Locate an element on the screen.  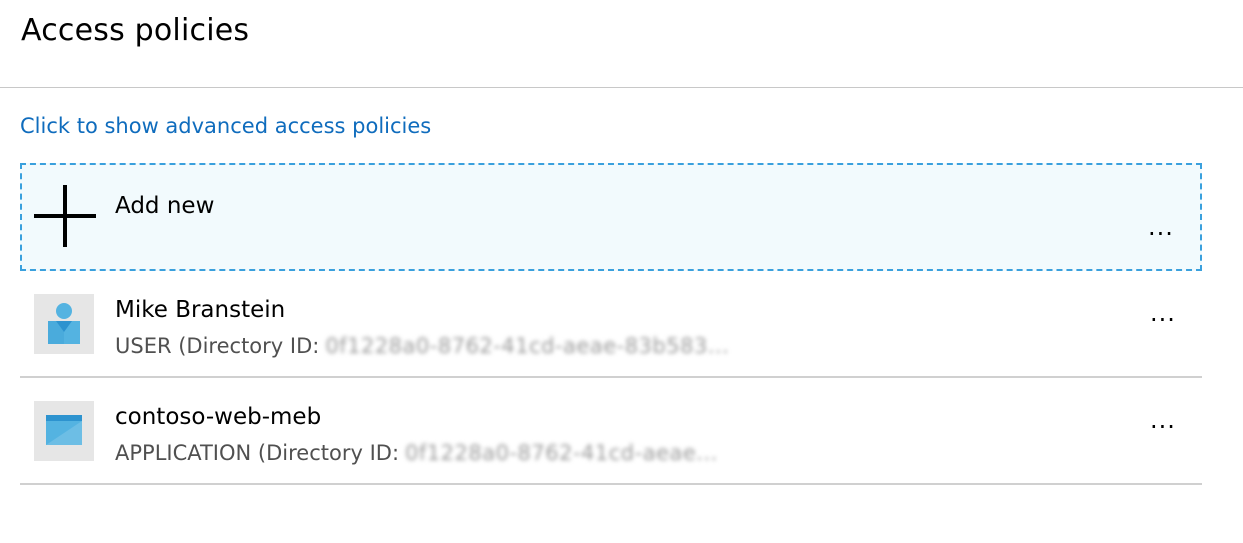
policy-row-type: USER (Directory ID: is located at coordinates (217, 346).